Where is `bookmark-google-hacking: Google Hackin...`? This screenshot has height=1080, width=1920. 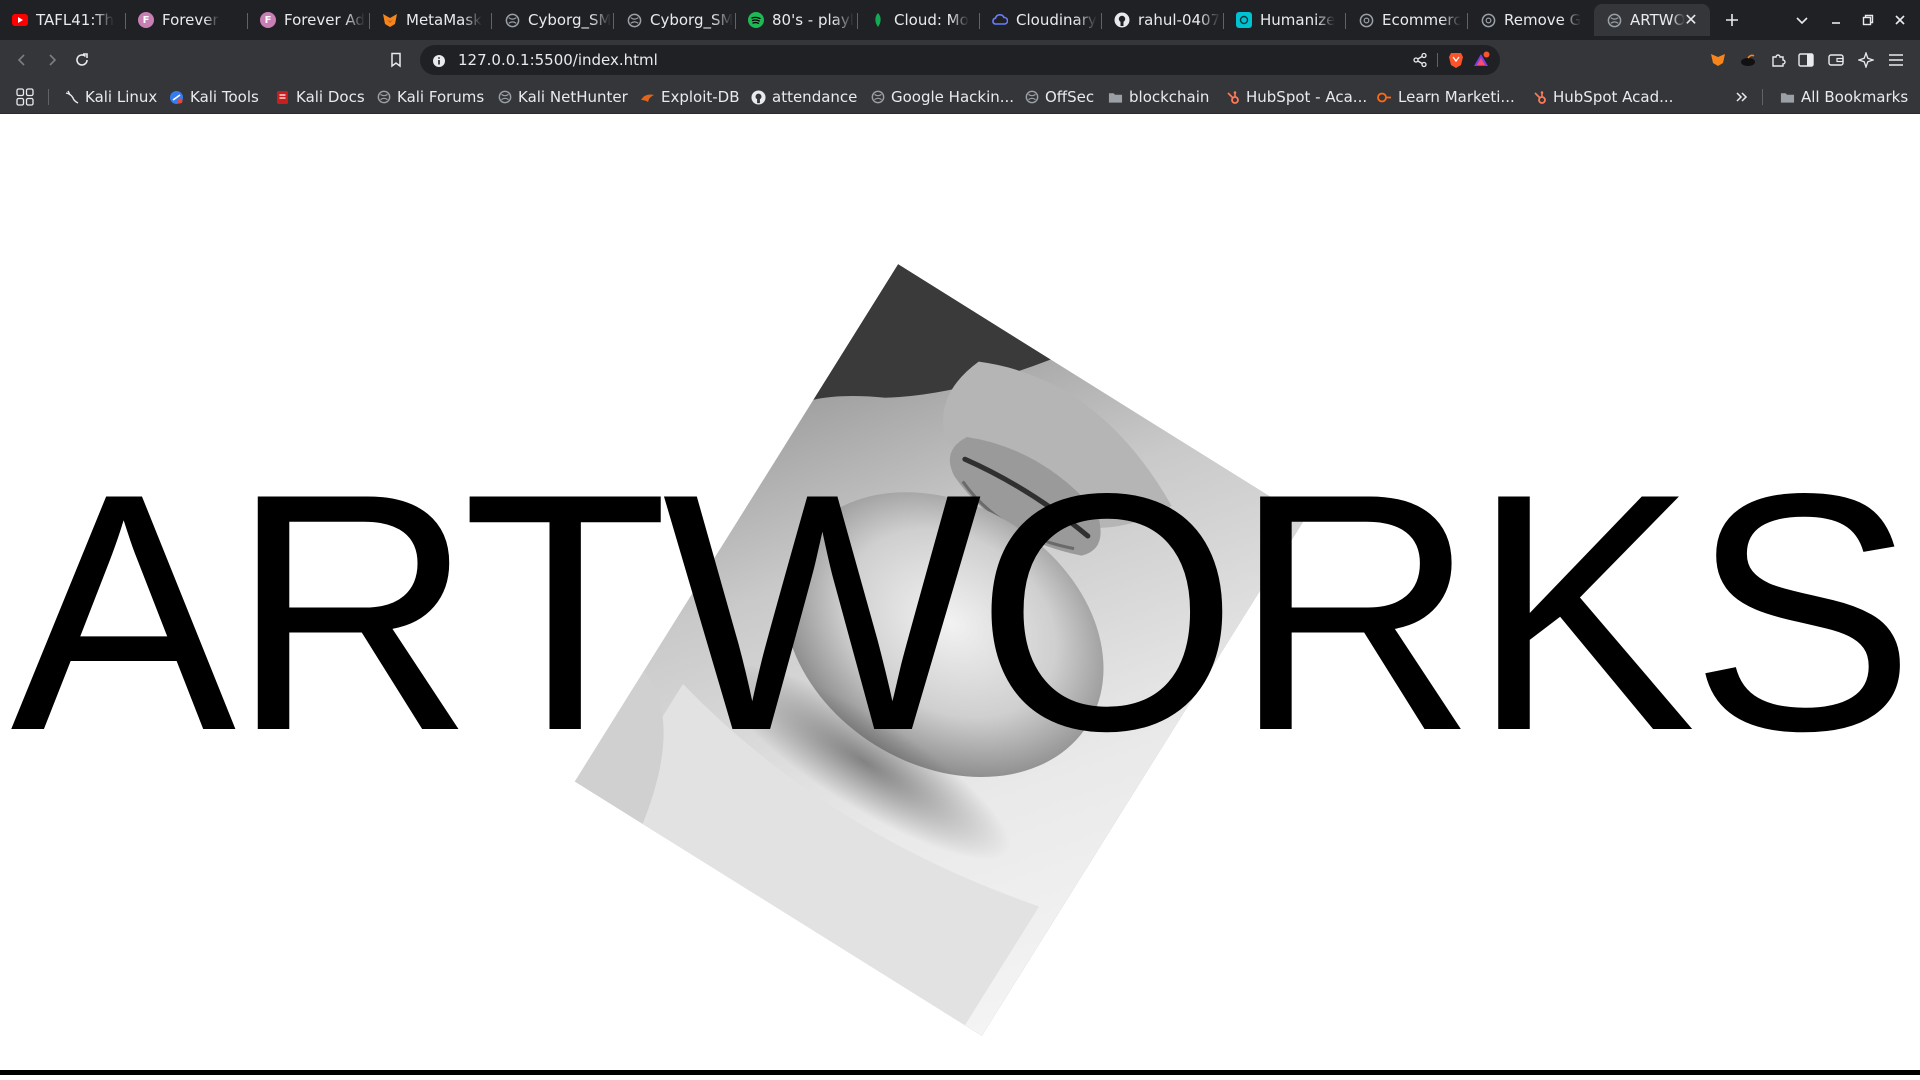
bookmark-google-hacking: Google Hackin... is located at coordinates (942, 97).